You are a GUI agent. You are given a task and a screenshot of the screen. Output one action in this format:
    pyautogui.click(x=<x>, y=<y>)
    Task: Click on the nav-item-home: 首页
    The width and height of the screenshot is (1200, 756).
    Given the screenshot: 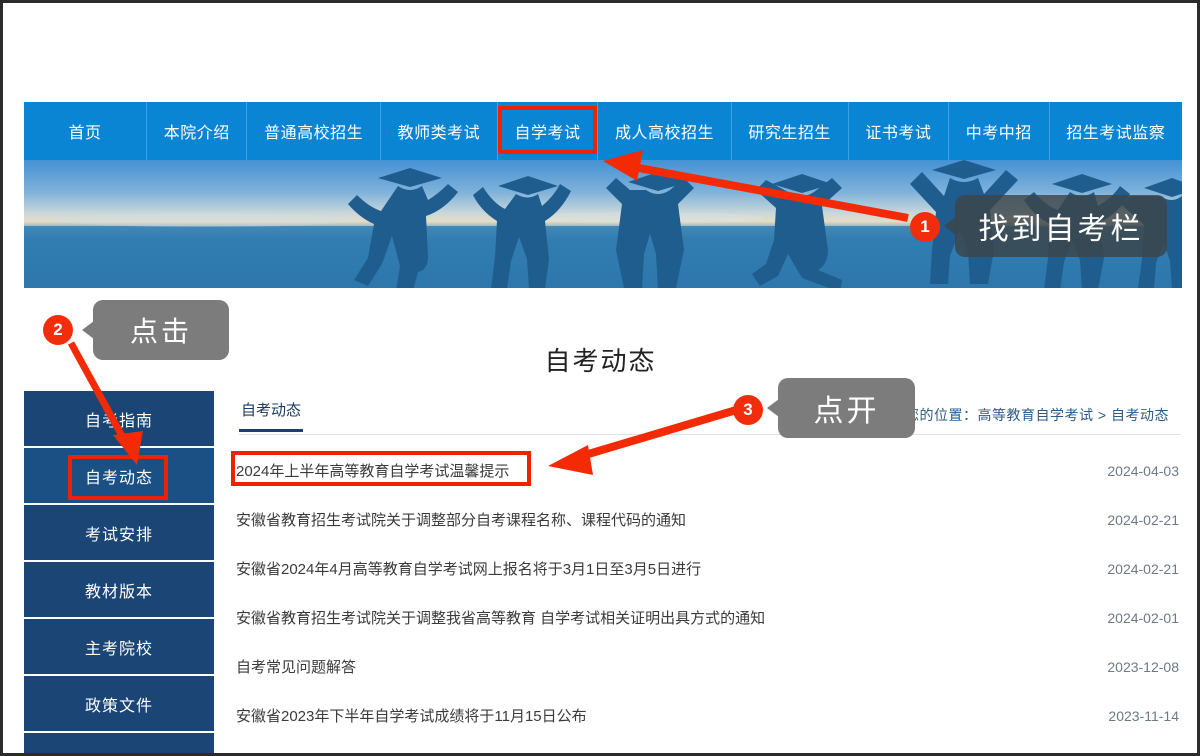 What is the action you would take?
    pyautogui.click(x=85, y=131)
    